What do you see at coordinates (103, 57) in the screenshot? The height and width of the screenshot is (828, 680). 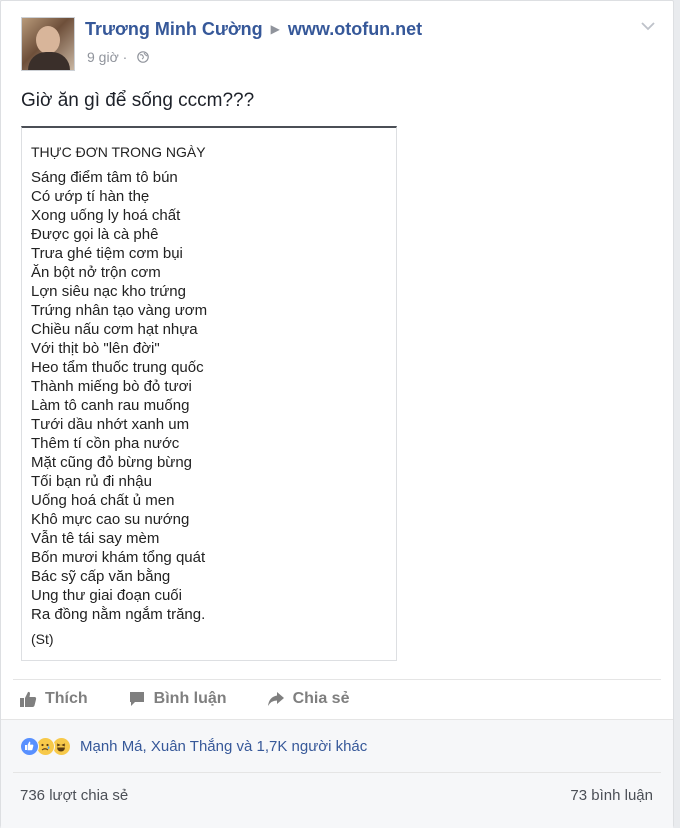 I see `post-time-link: 9 giờ` at bounding box center [103, 57].